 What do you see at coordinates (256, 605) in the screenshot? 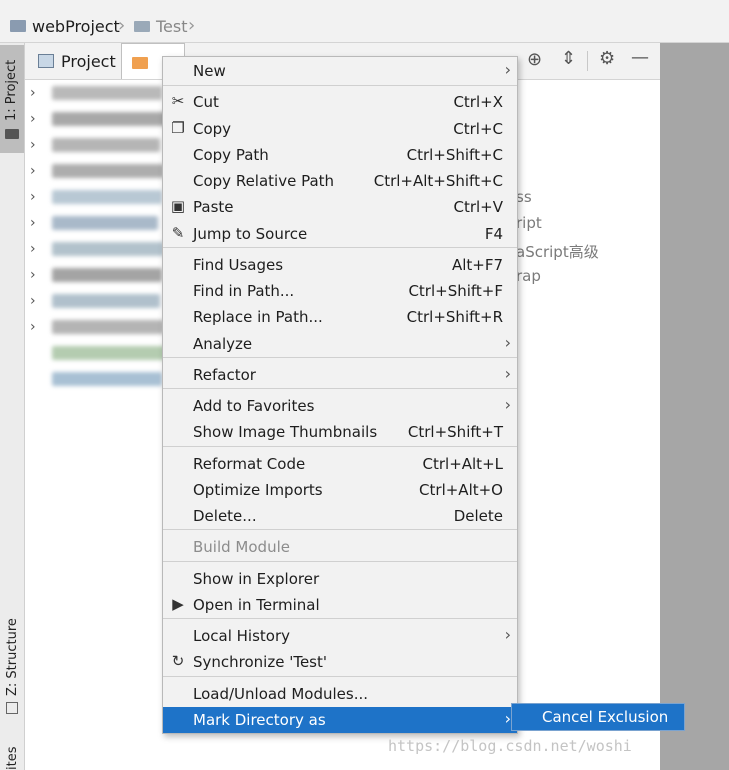
I see `menu-item-label: Open in Terminal` at bounding box center [256, 605].